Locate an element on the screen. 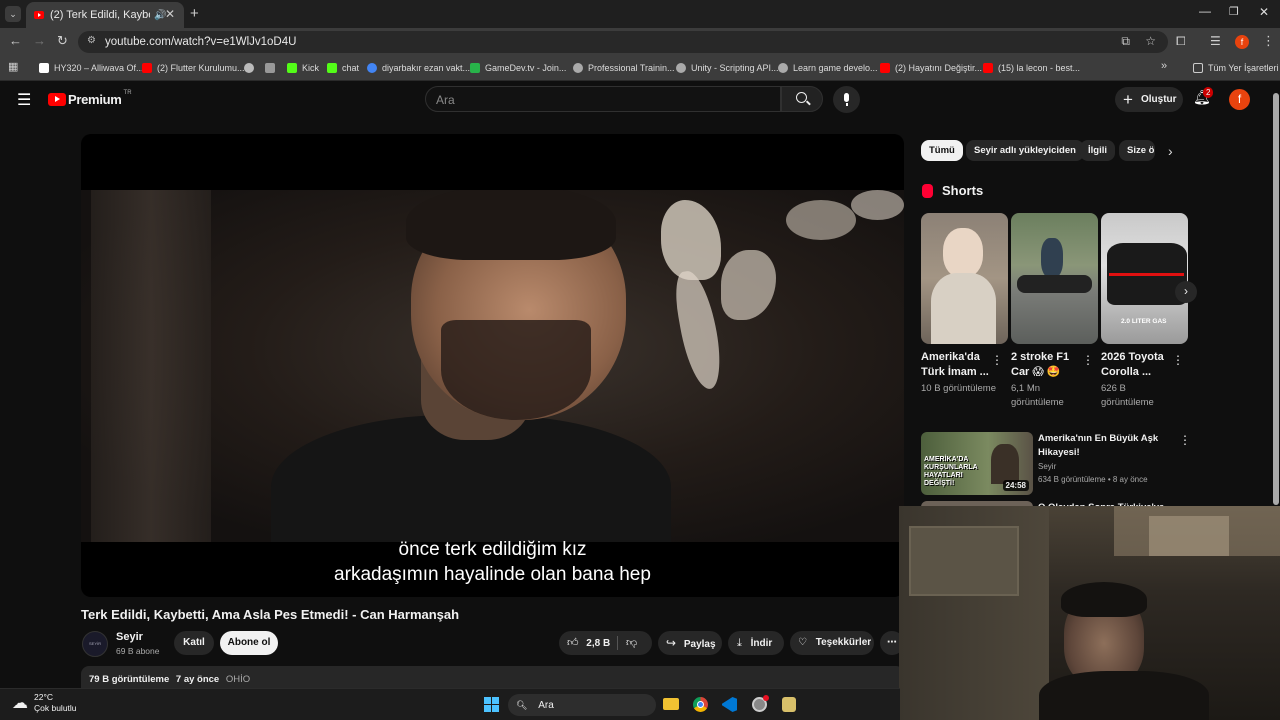  channel-avatar: SEYİR is located at coordinates (95, 644).